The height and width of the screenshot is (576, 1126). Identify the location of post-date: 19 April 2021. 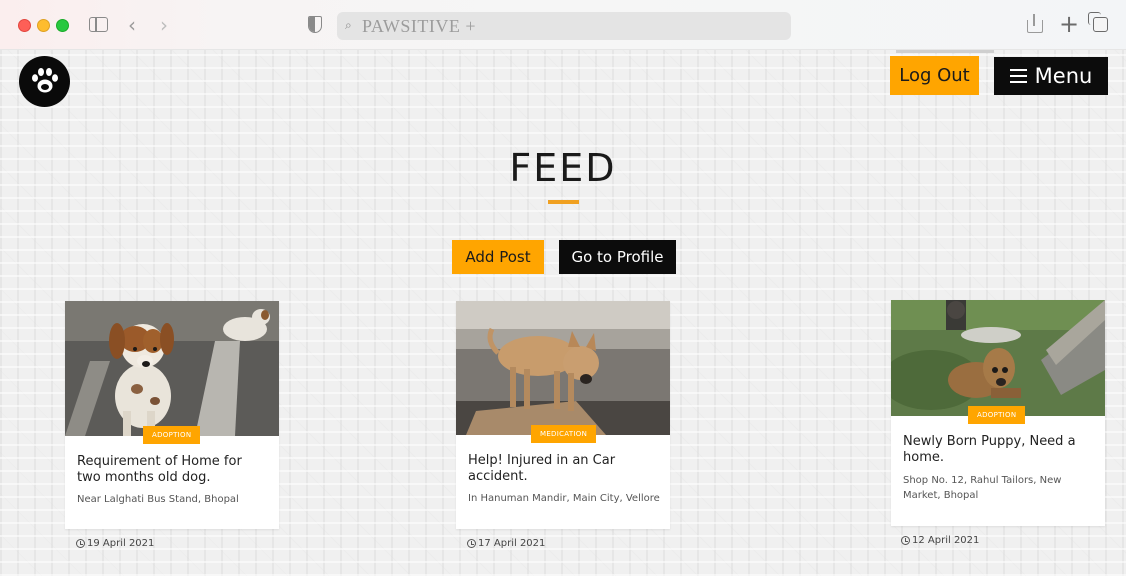
(115, 543).